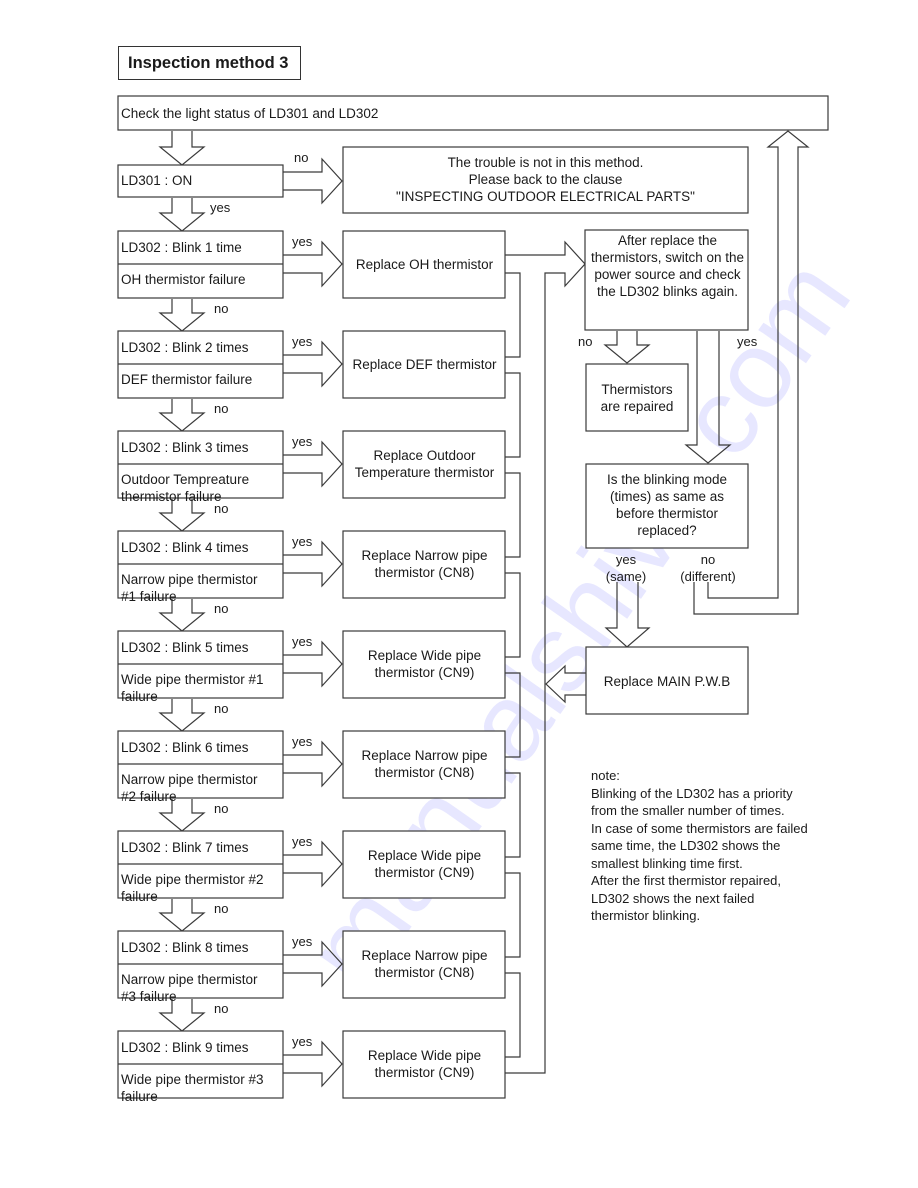  I want to click on left-arrow-icon, so click(565, 684).